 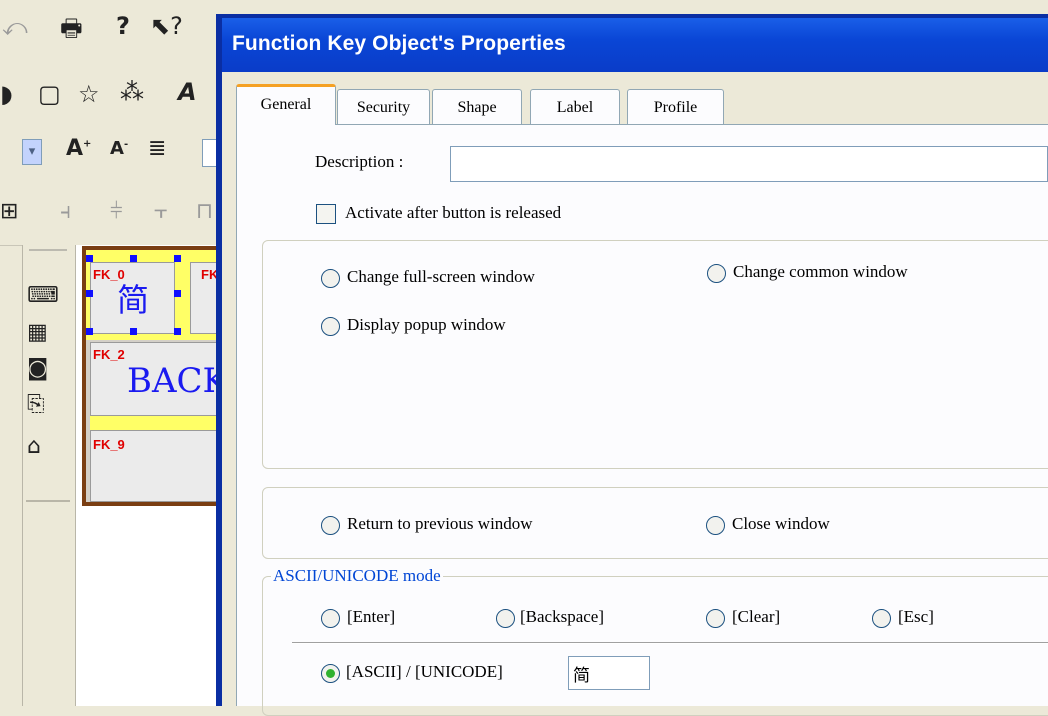 I want to click on main-toolbar-row-1: ⤺ 🖶 ? ⬉?, so click(x=111, y=30).